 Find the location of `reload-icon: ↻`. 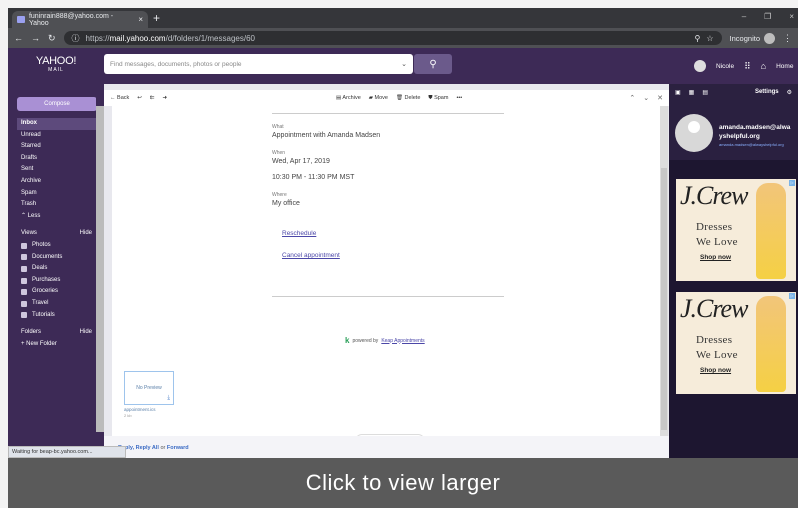

reload-icon: ↻ is located at coordinates (52, 38).